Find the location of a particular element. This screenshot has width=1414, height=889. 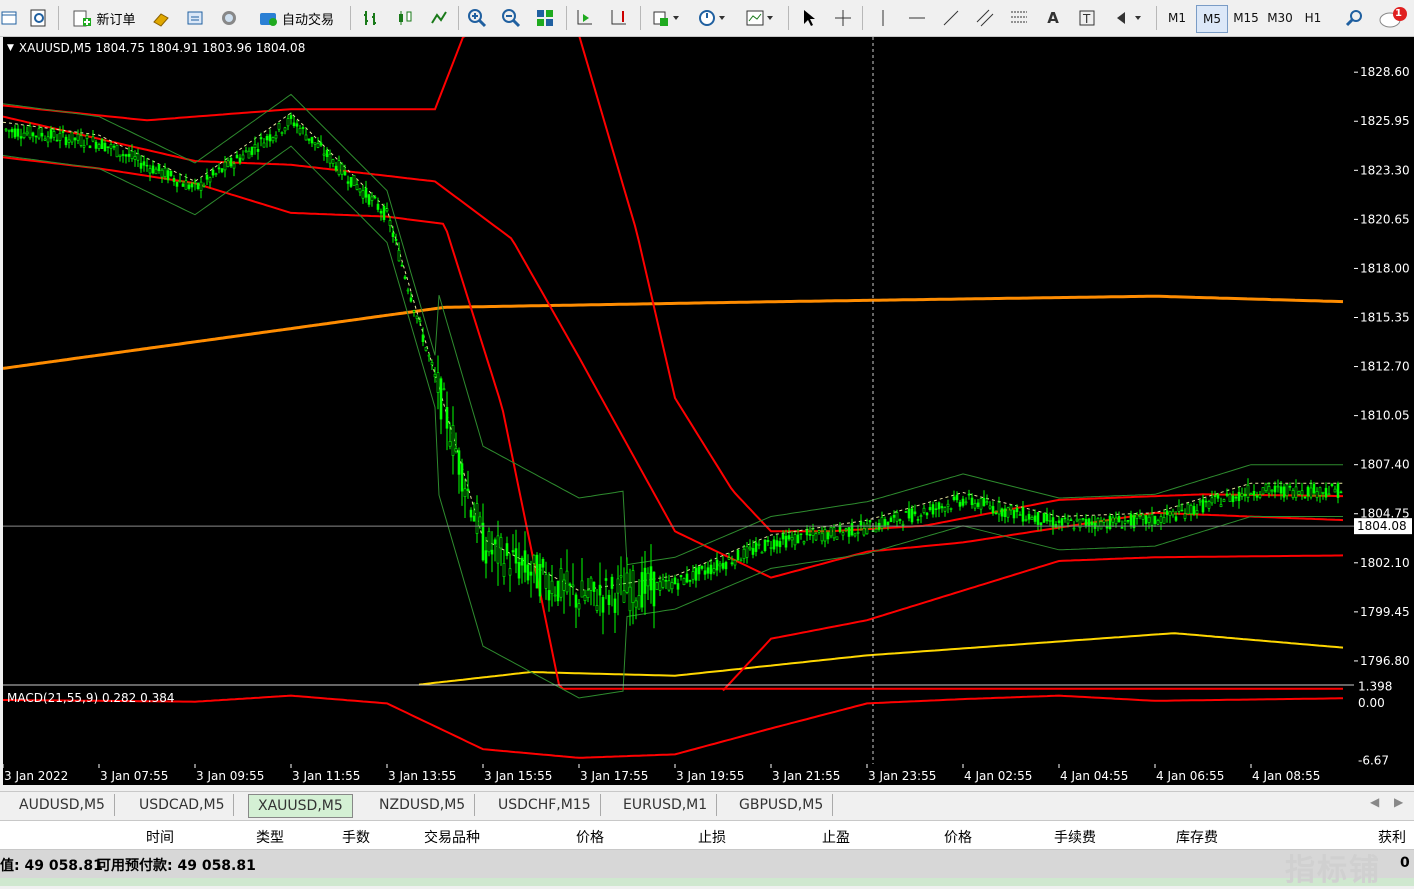

fibonacci-icon is located at coordinates (1019, 18).